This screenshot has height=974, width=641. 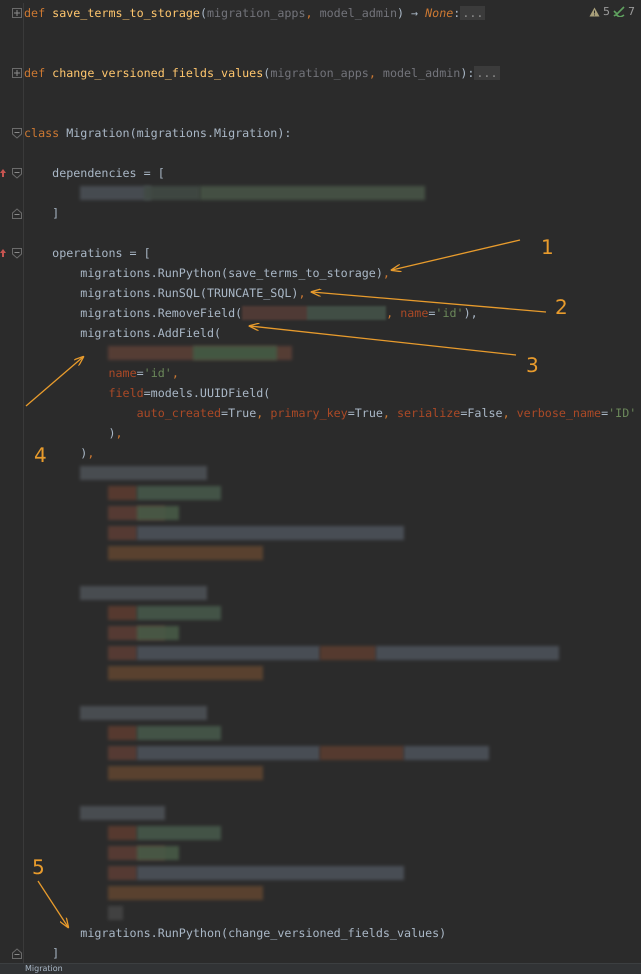 I want to click on code-line: migrations.RemoveField( , name='id'),, so click(x=279, y=313).